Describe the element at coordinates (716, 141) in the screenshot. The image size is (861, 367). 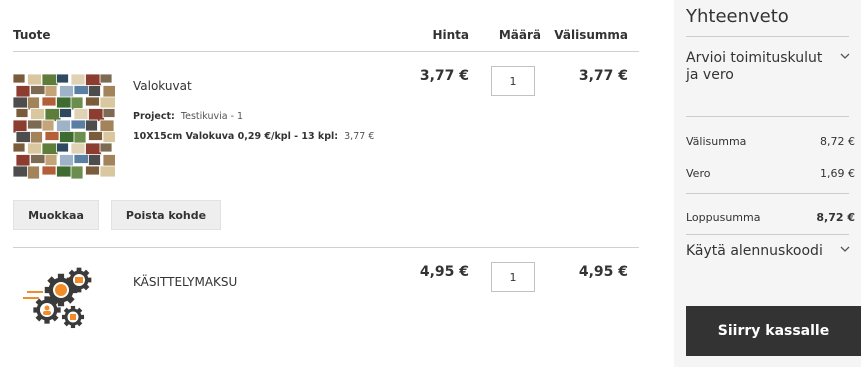
I see `subtotal-label: Välisumma` at that location.